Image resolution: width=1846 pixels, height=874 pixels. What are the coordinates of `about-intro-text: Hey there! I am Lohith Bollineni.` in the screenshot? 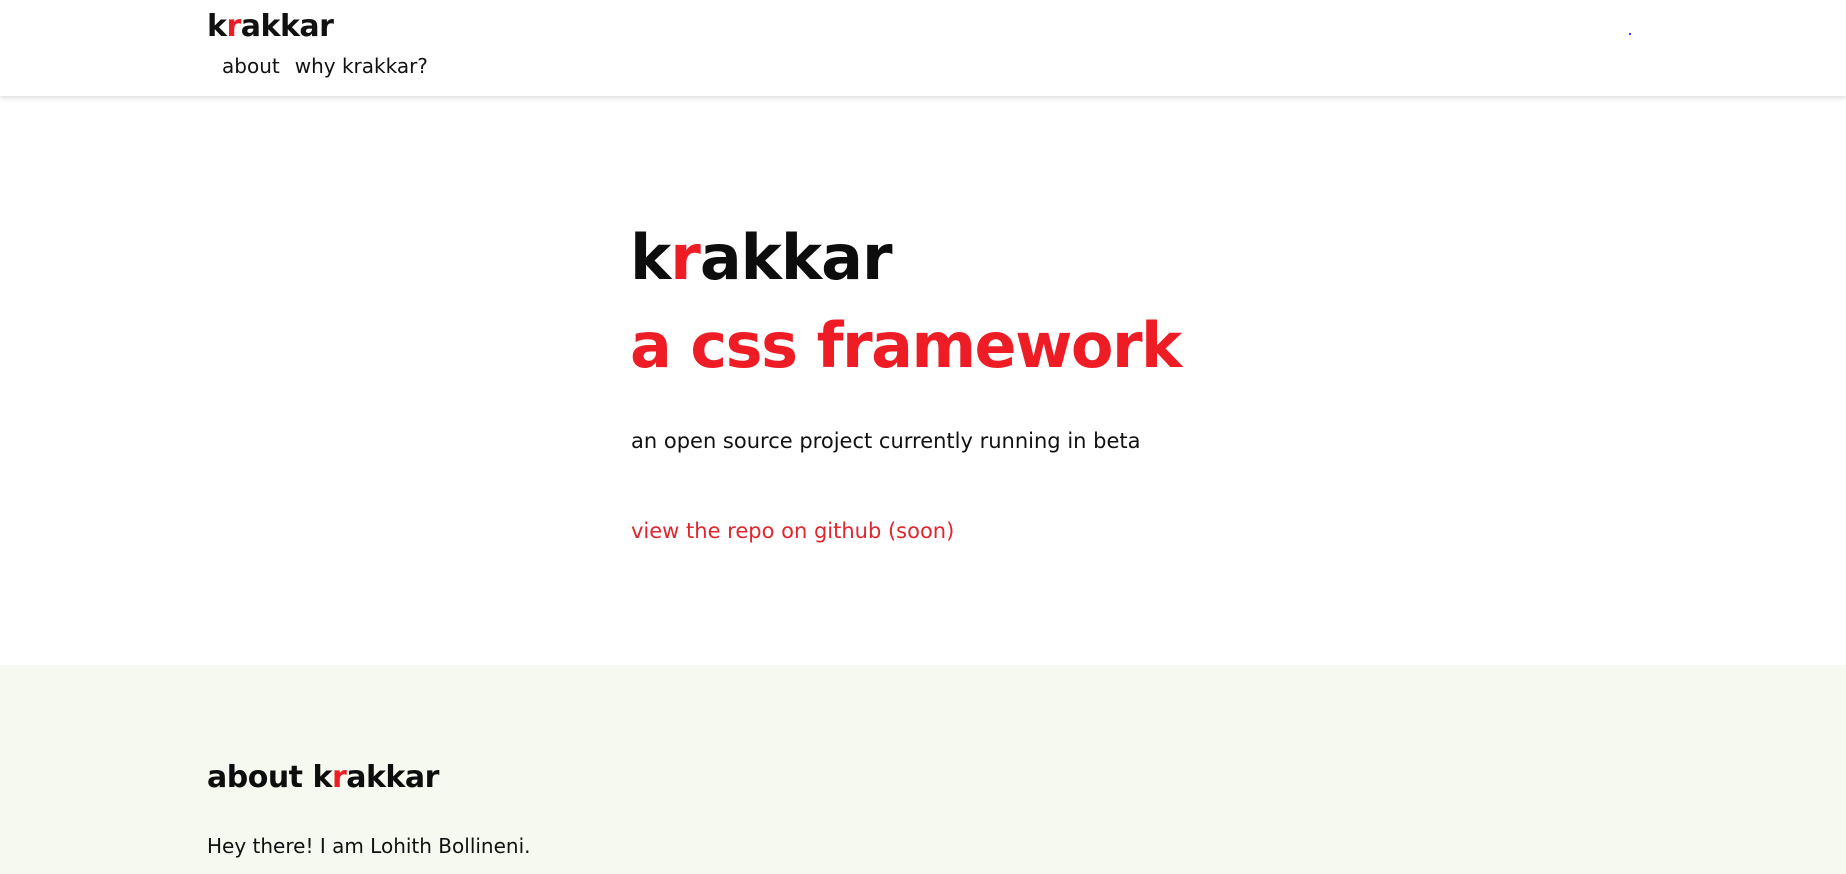 It's located at (369, 846).